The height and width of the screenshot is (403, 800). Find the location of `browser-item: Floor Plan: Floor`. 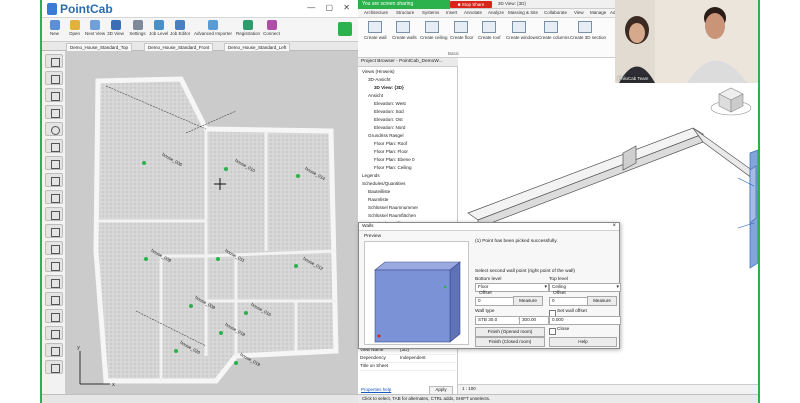

browser-item: Floor Plan: Floor is located at coordinates (391, 151).